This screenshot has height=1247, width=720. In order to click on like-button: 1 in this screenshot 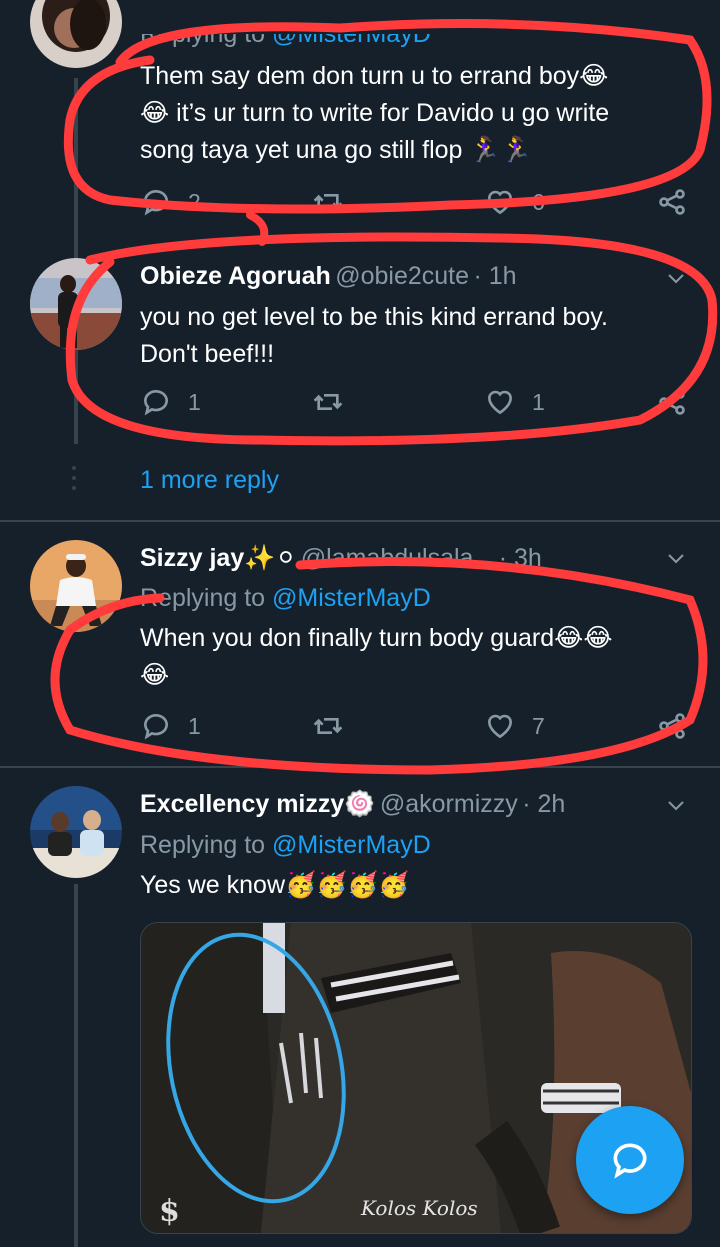, I will do `click(514, 402)`.